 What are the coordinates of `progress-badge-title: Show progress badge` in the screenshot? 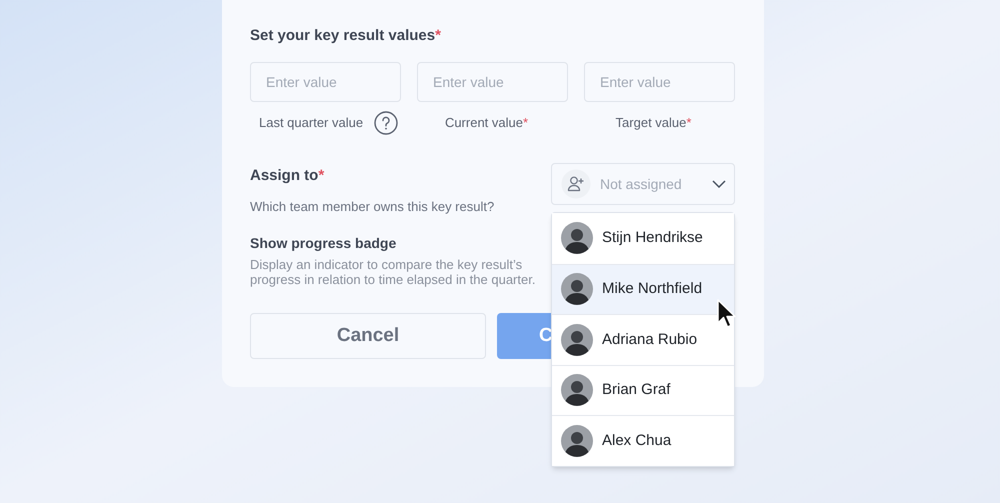 It's located at (324, 243).